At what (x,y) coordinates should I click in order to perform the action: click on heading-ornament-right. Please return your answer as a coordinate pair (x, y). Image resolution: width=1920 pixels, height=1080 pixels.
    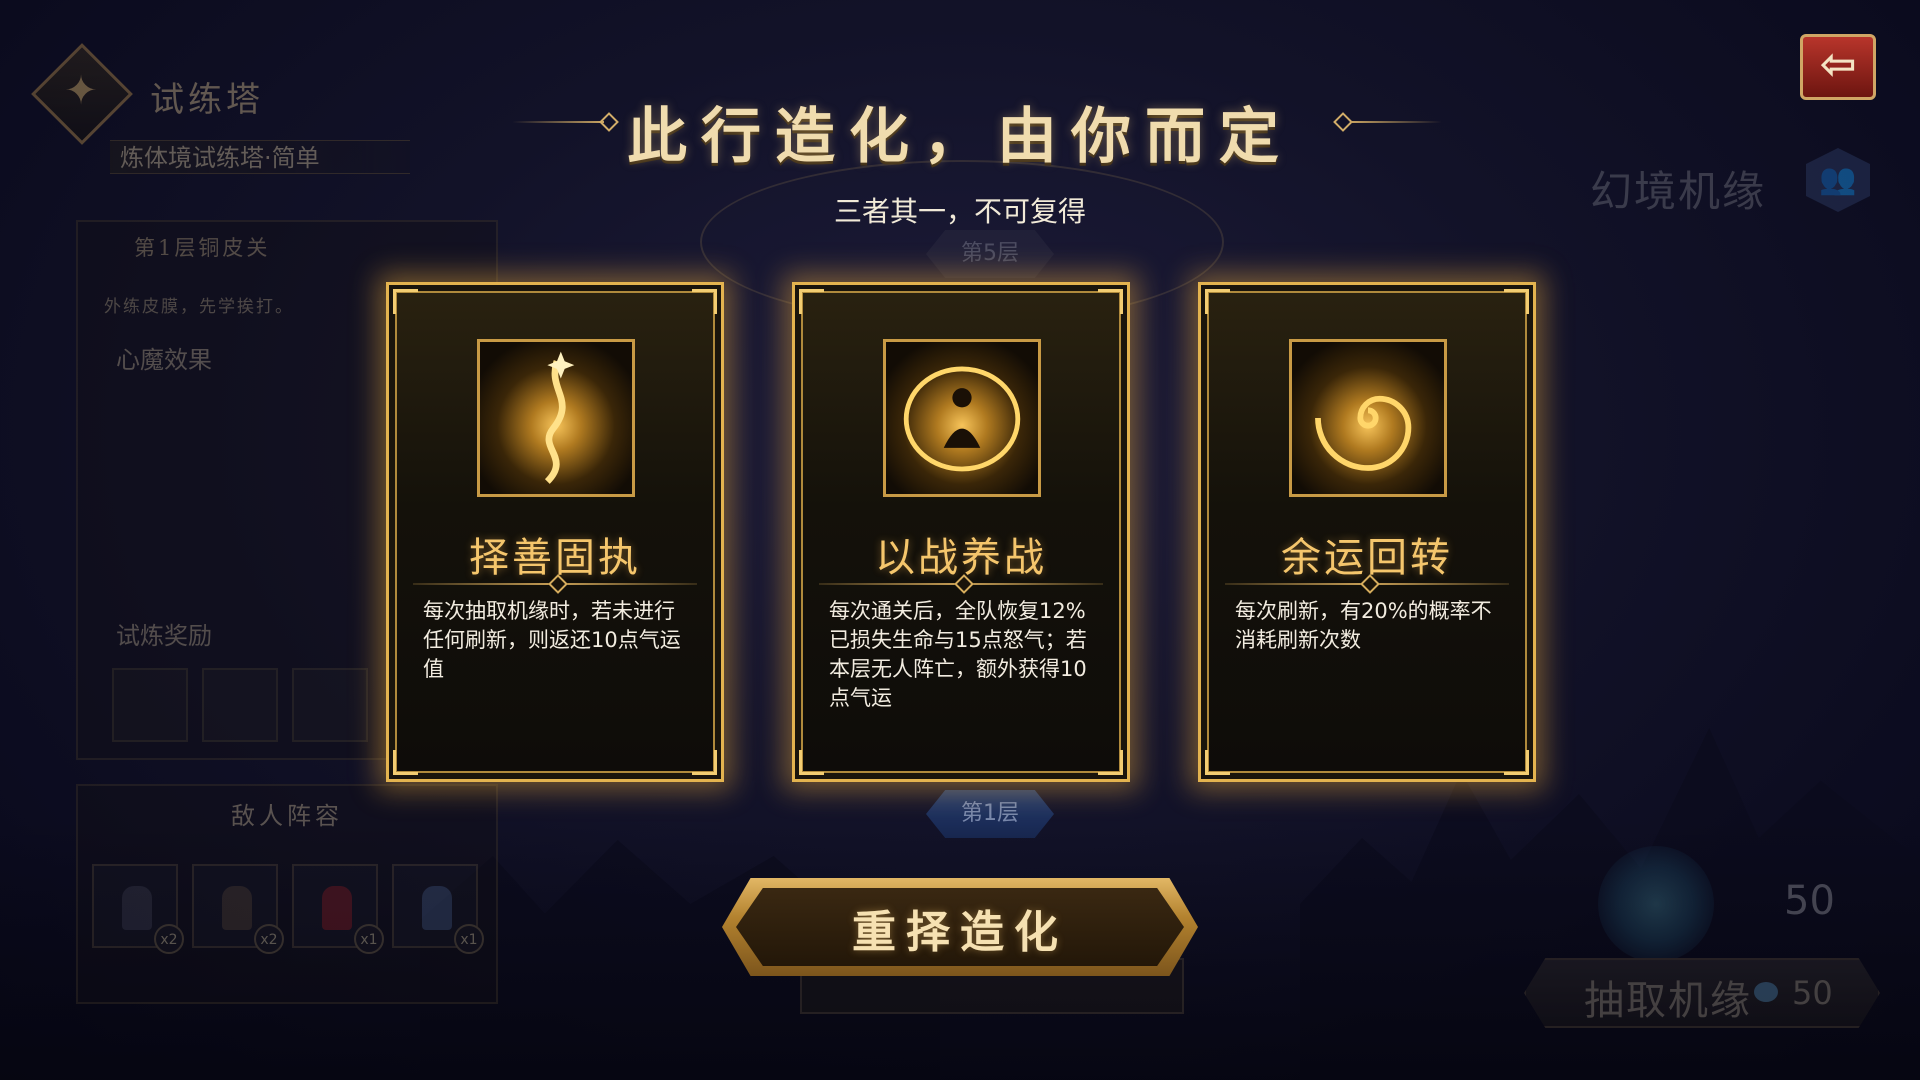
    Looking at the image, I should click on (1396, 122).